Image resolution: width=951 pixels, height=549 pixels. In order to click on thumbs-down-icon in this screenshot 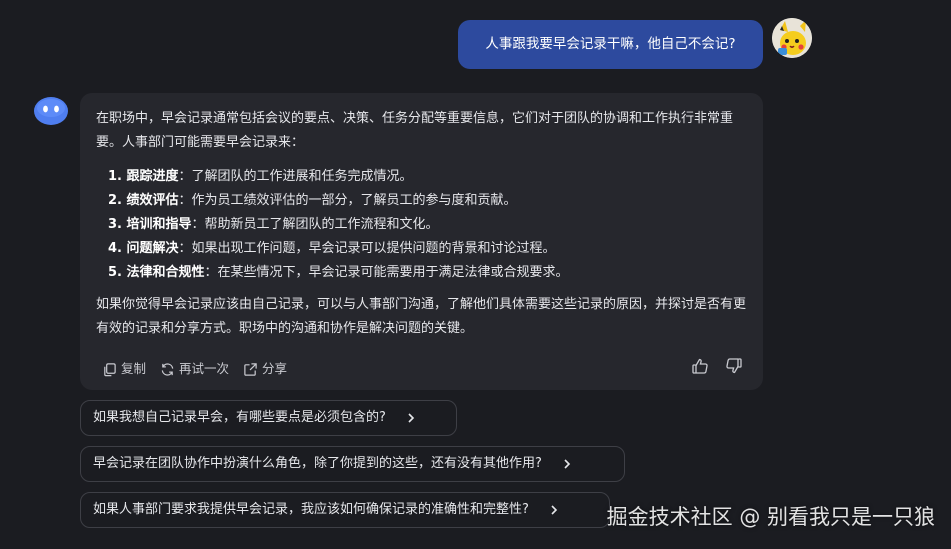, I will do `click(734, 366)`.